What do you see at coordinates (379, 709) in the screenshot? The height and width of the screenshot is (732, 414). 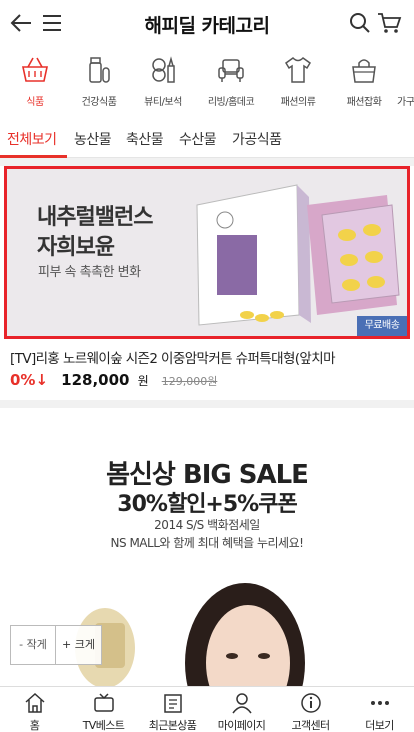 I see `nav-more: 더보기` at bounding box center [379, 709].